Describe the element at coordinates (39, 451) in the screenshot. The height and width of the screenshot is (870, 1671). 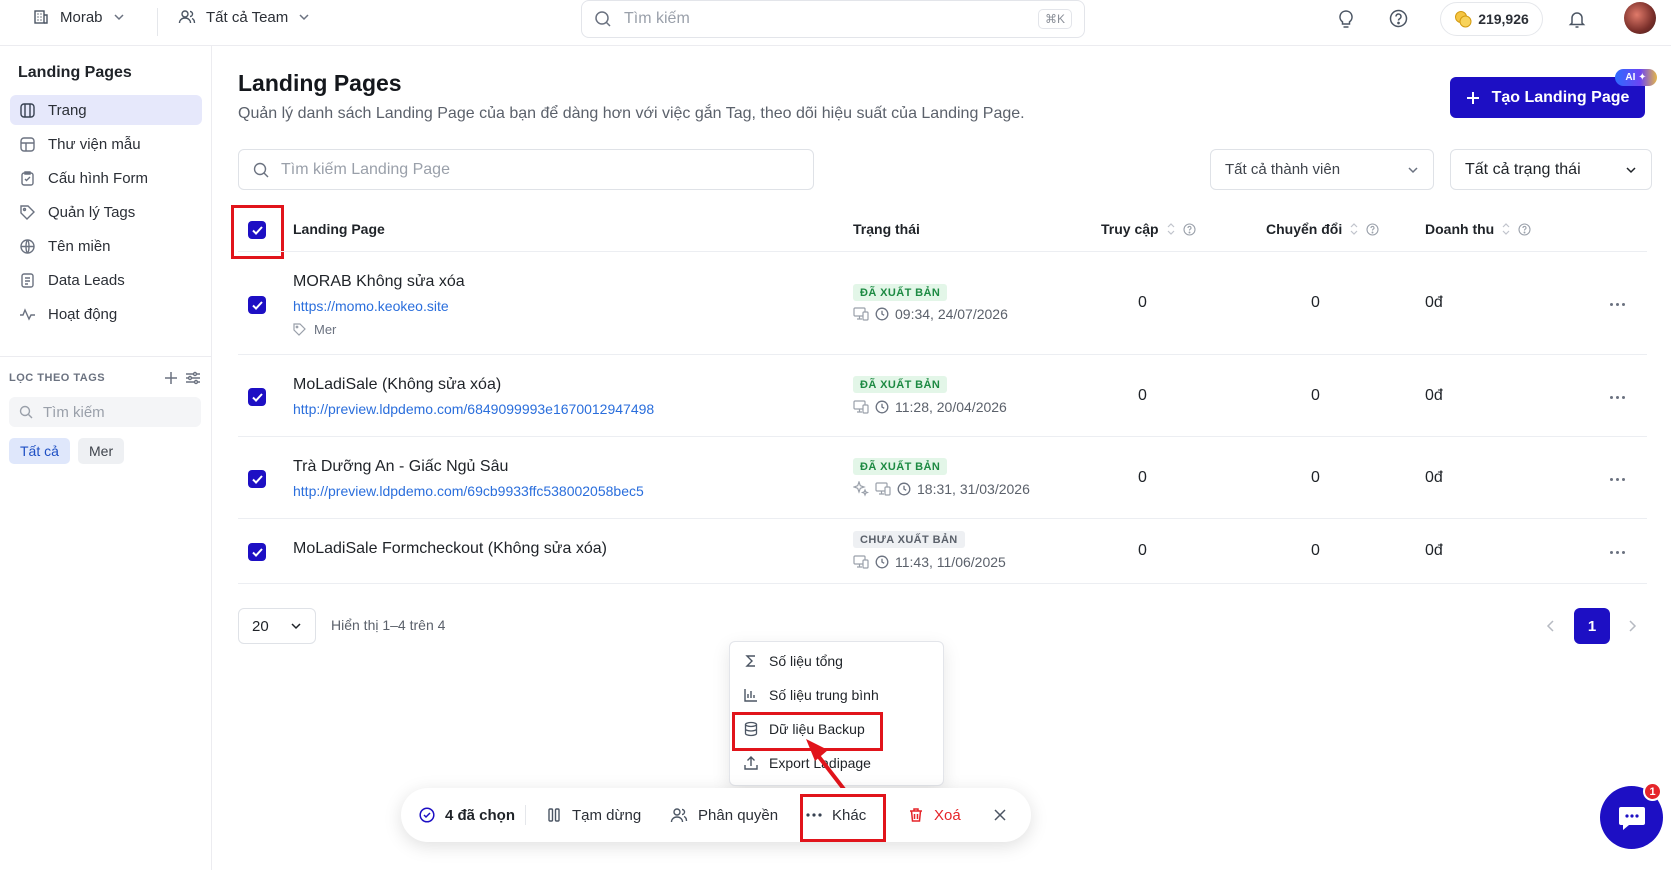
I see `tag-chip-all: Tất cả` at that location.